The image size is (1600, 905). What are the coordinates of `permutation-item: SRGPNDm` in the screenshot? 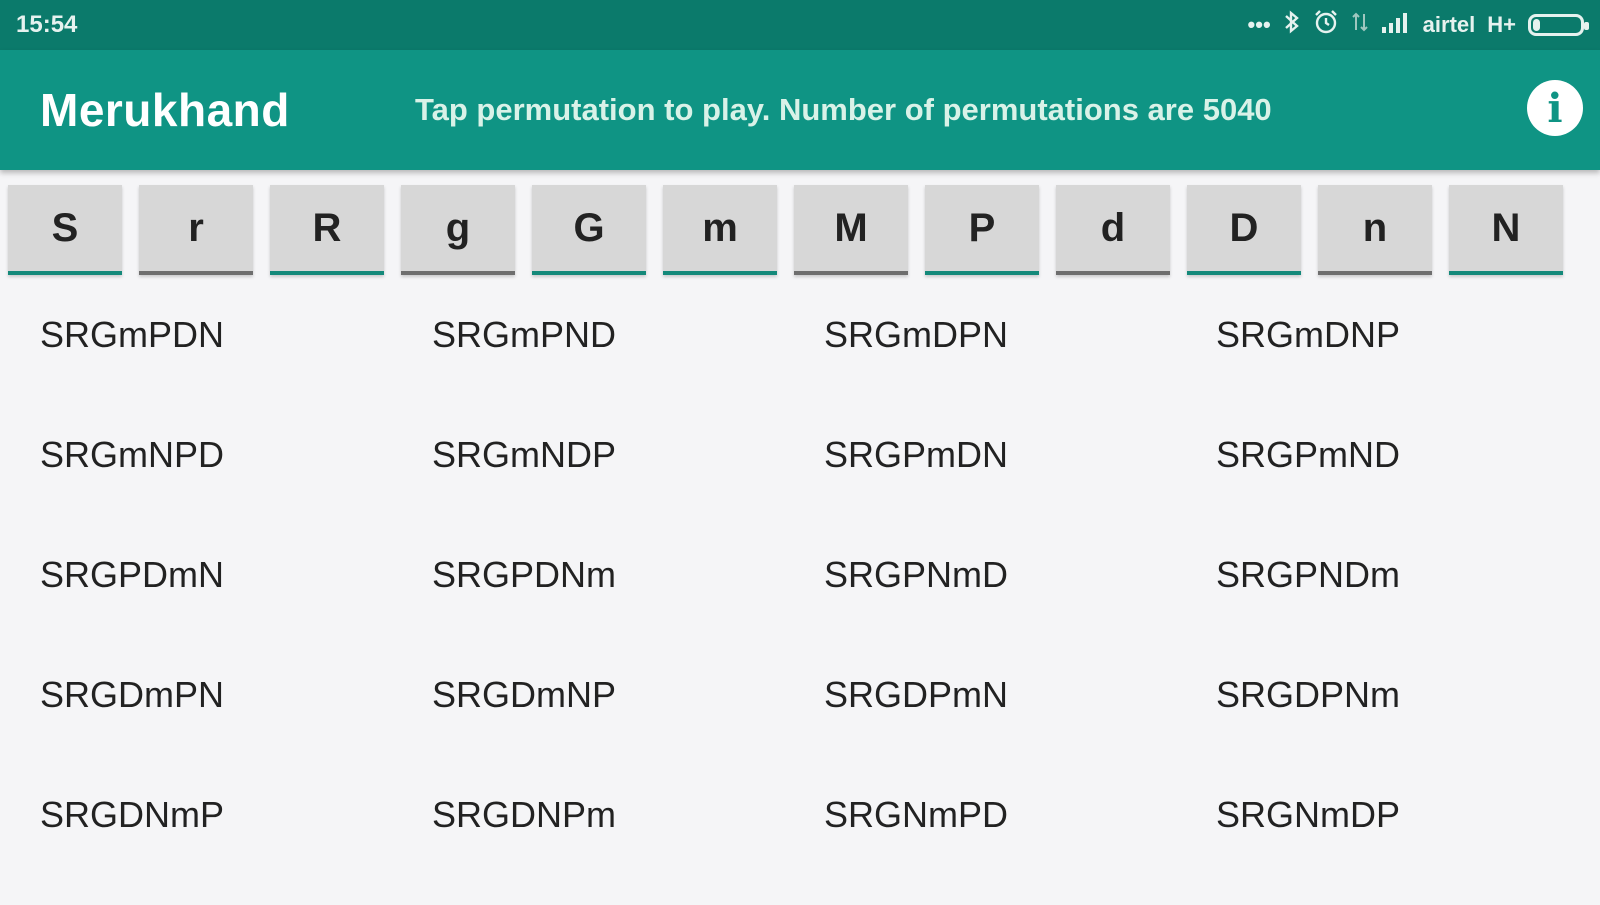 It's located at (1308, 575).